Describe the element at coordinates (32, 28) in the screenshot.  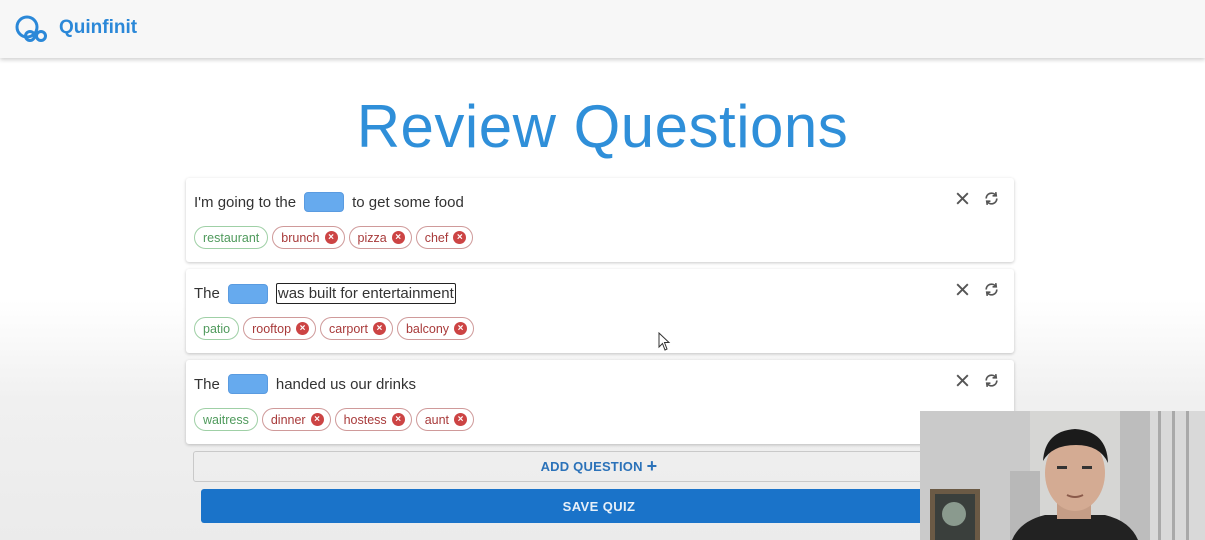
I see `logo-icon` at that location.